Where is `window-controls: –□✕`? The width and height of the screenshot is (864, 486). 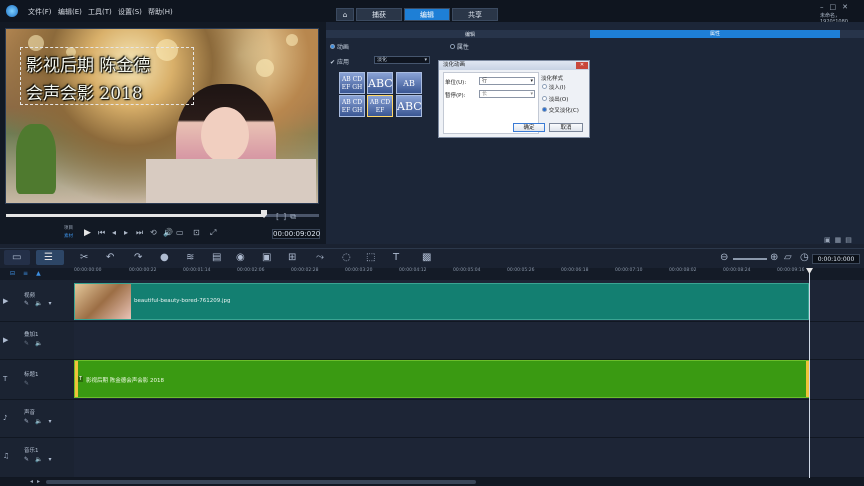
window-controls: –□✕ is located at coordinates (837, 7).